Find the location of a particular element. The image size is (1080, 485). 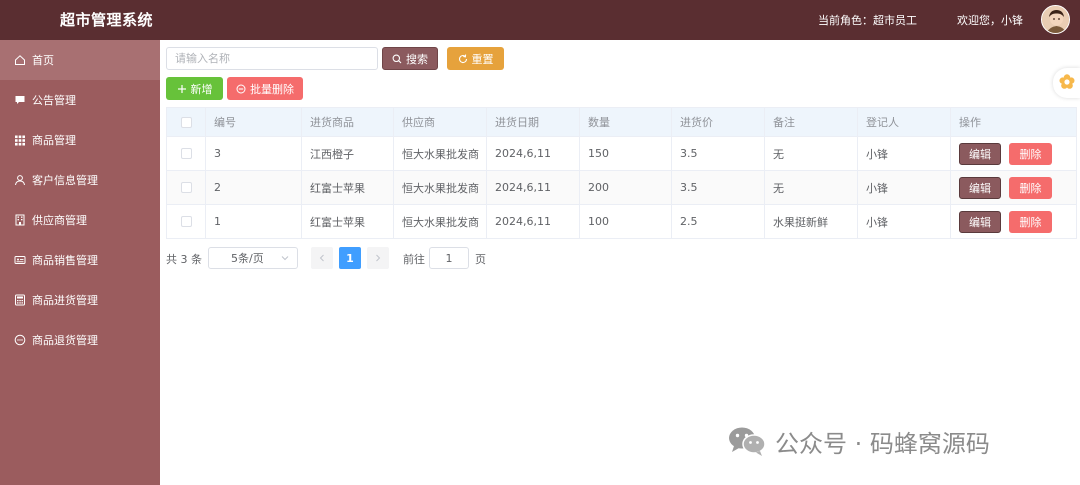

user-icon is located at coordinates (20, 180).